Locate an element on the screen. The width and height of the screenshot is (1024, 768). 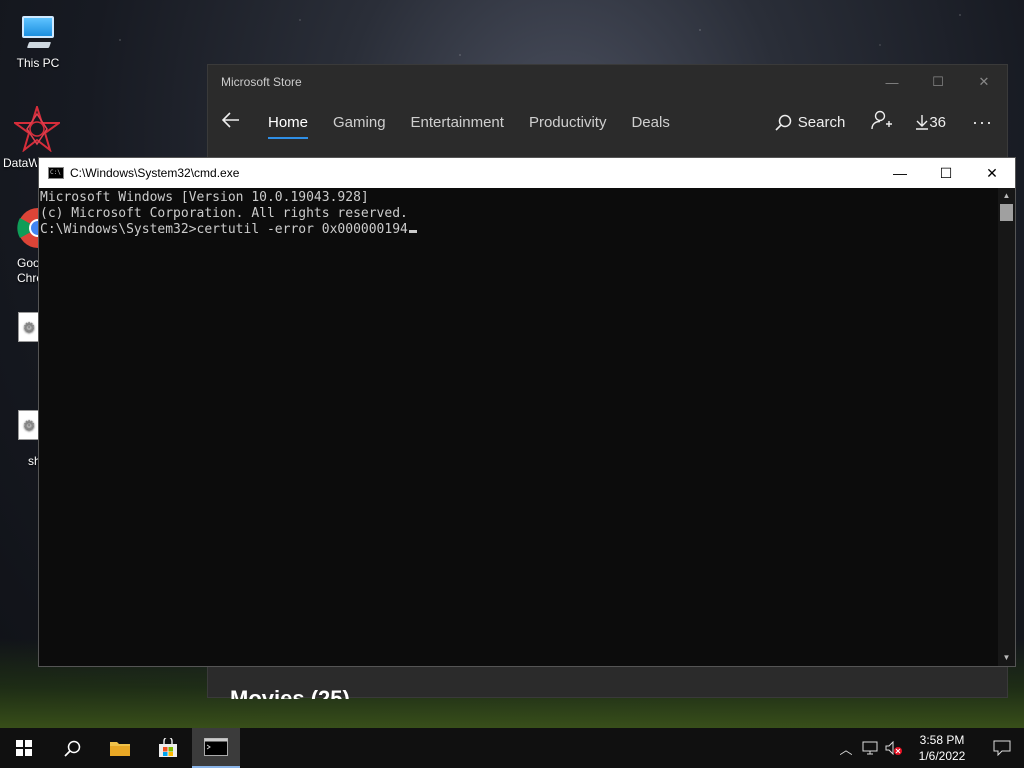
cmd-close-button: ✕ is located at coordinates (992, 173).